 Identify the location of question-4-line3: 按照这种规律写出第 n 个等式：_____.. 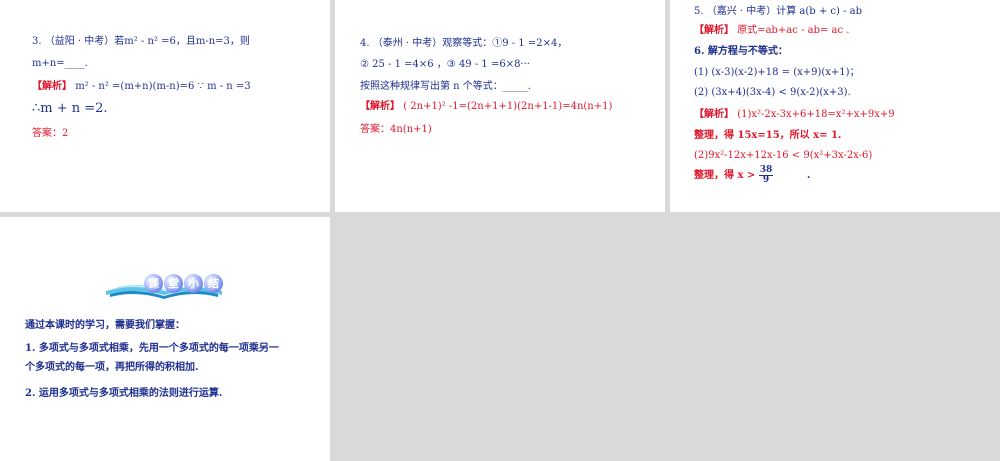
(445, 86).